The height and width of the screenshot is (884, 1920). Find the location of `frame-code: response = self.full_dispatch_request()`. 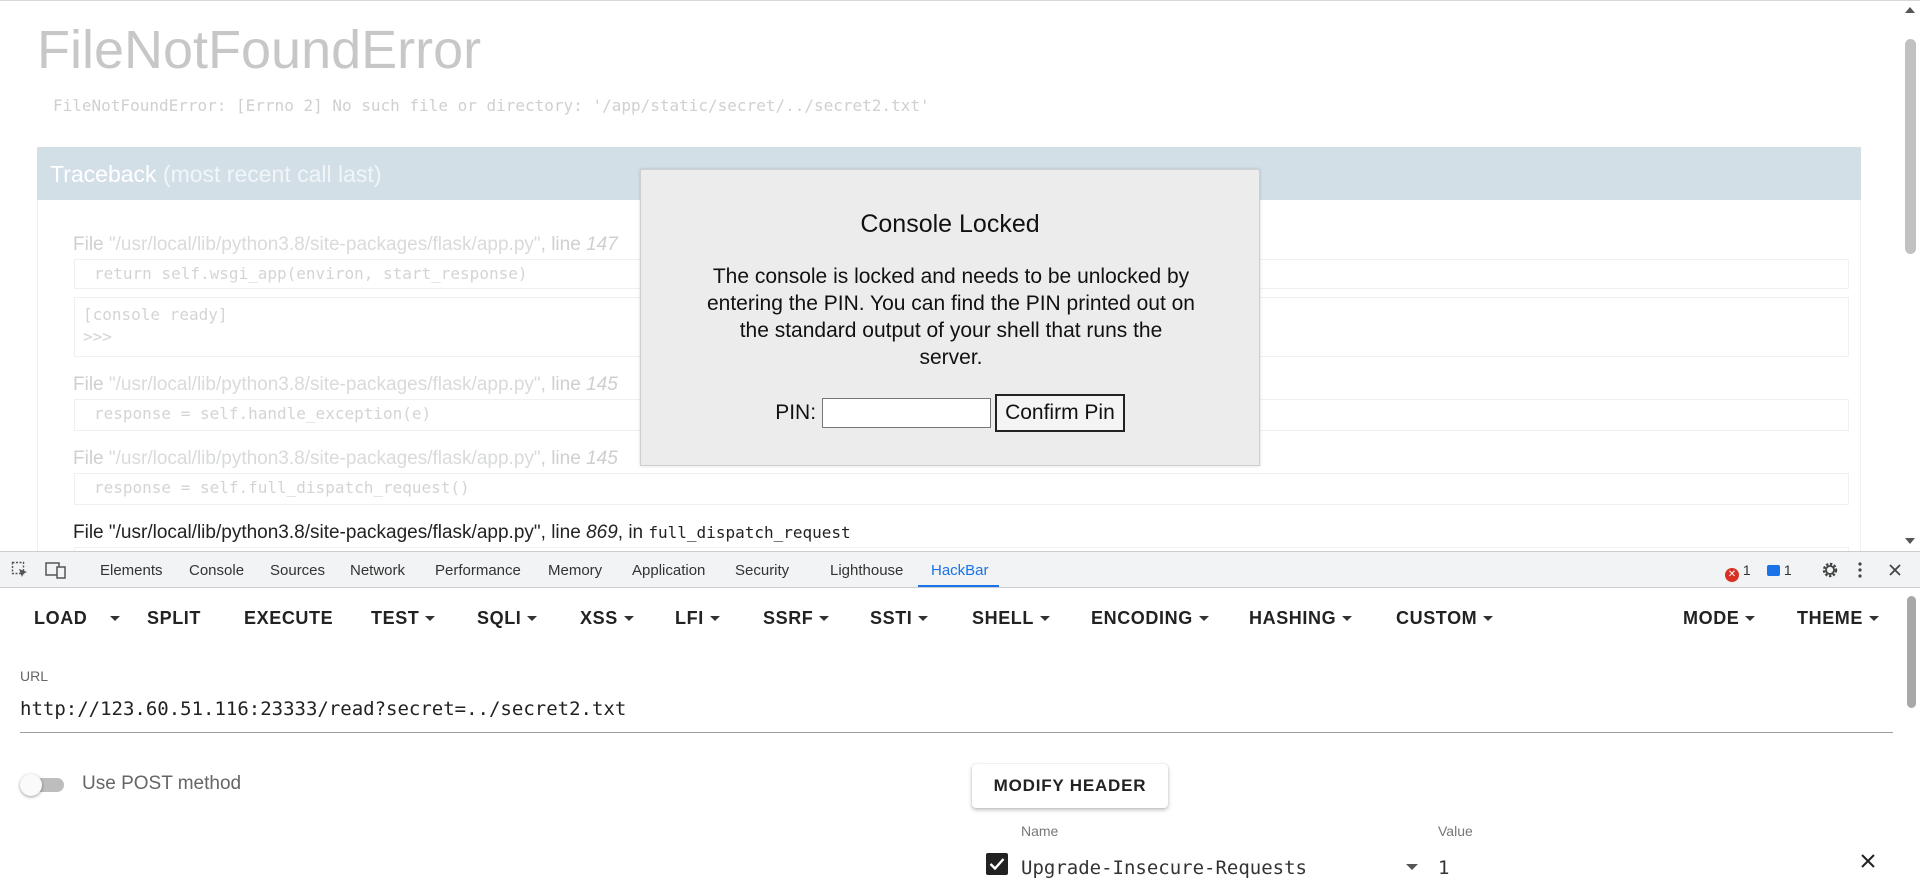

frame-code: response = self.full_dispatch_request() is located at coordinates (961, 489).